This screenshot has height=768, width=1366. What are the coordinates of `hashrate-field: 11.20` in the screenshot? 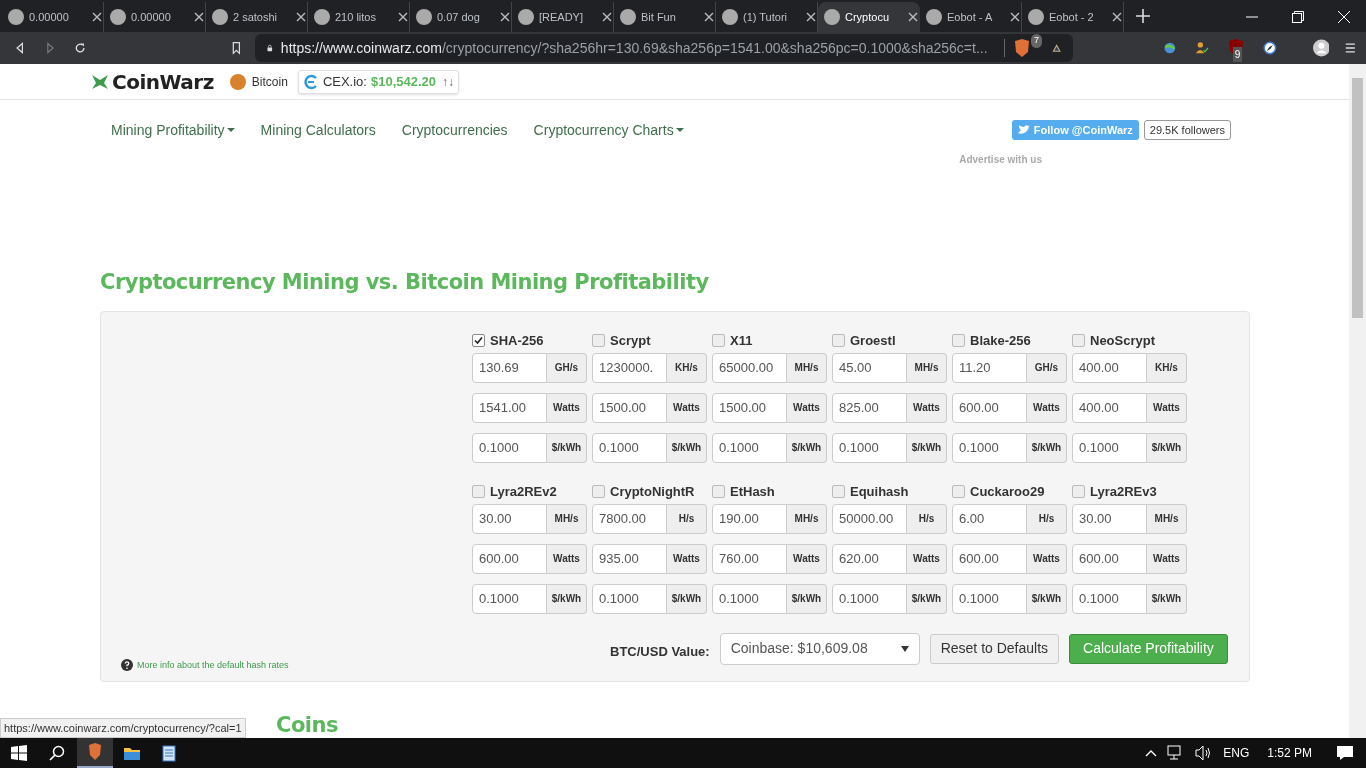 It's located at (989, 367).